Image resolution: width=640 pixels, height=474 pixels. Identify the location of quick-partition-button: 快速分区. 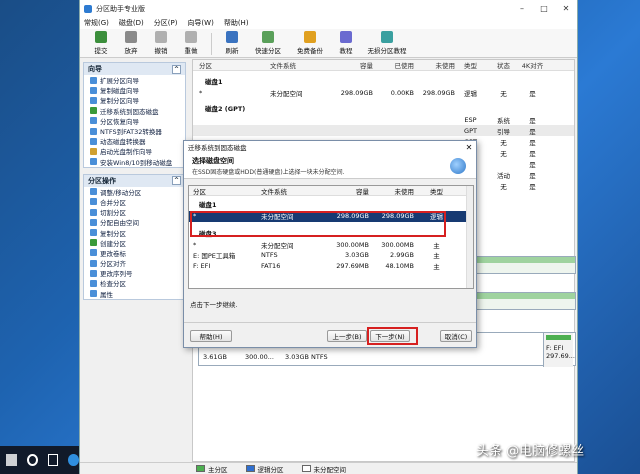
(268, 43).